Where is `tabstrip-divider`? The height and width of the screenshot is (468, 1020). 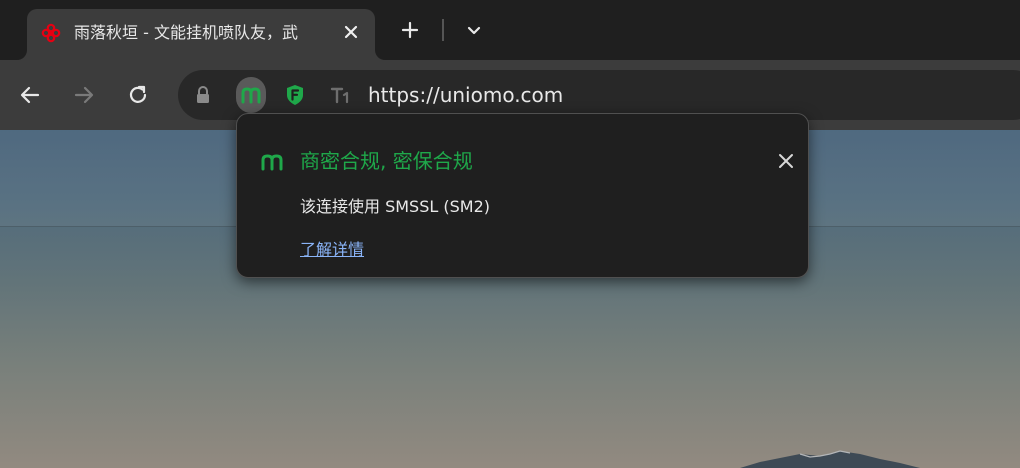
tabstrip-divider is located at coordinates (443, 30).